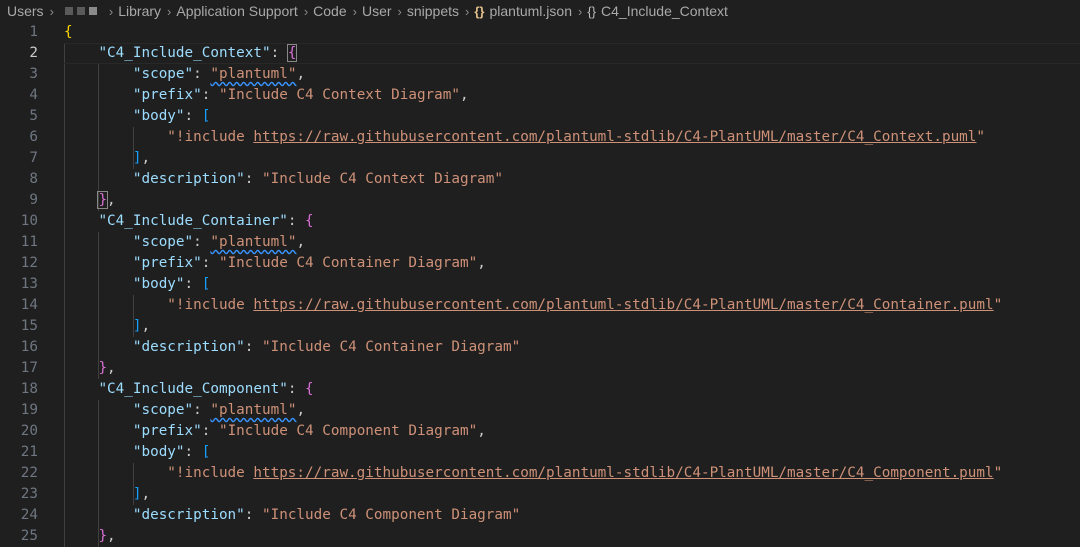 The image size is (1080, 547). I want to click on code-text: "scope": "plantuml",, so click(184, 410).